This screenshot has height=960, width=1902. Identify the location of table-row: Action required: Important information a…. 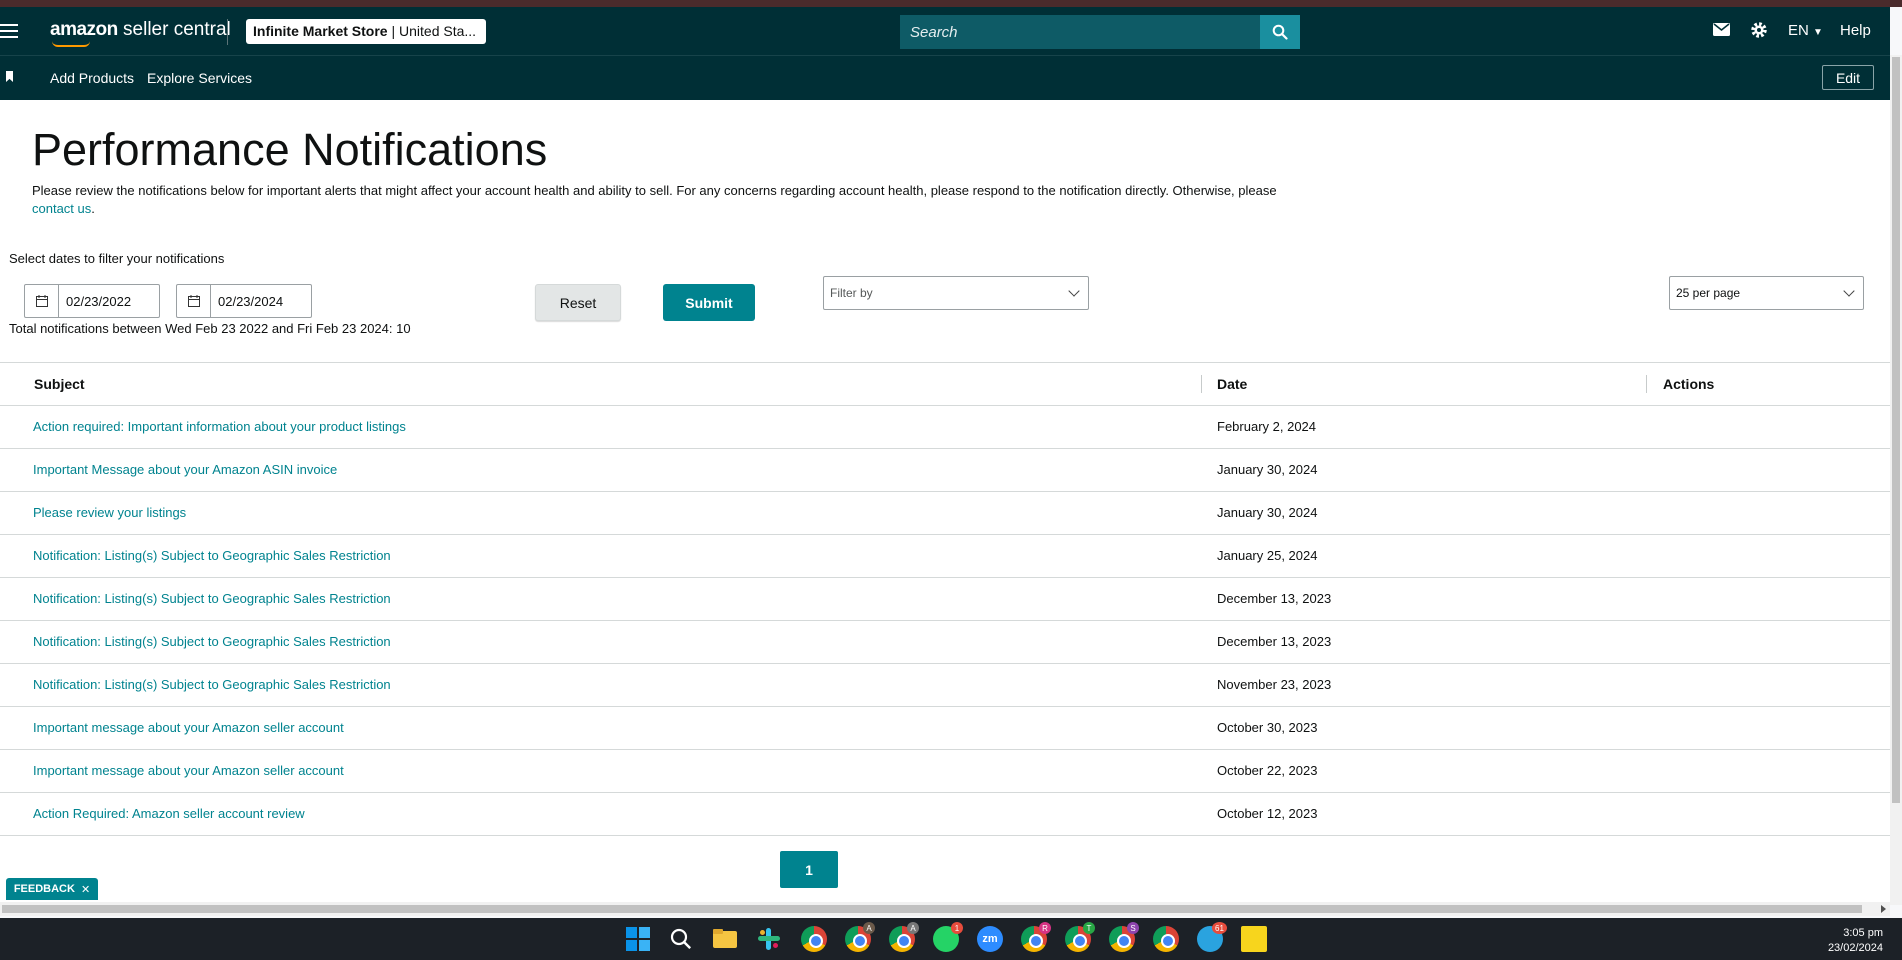
(945, 427).